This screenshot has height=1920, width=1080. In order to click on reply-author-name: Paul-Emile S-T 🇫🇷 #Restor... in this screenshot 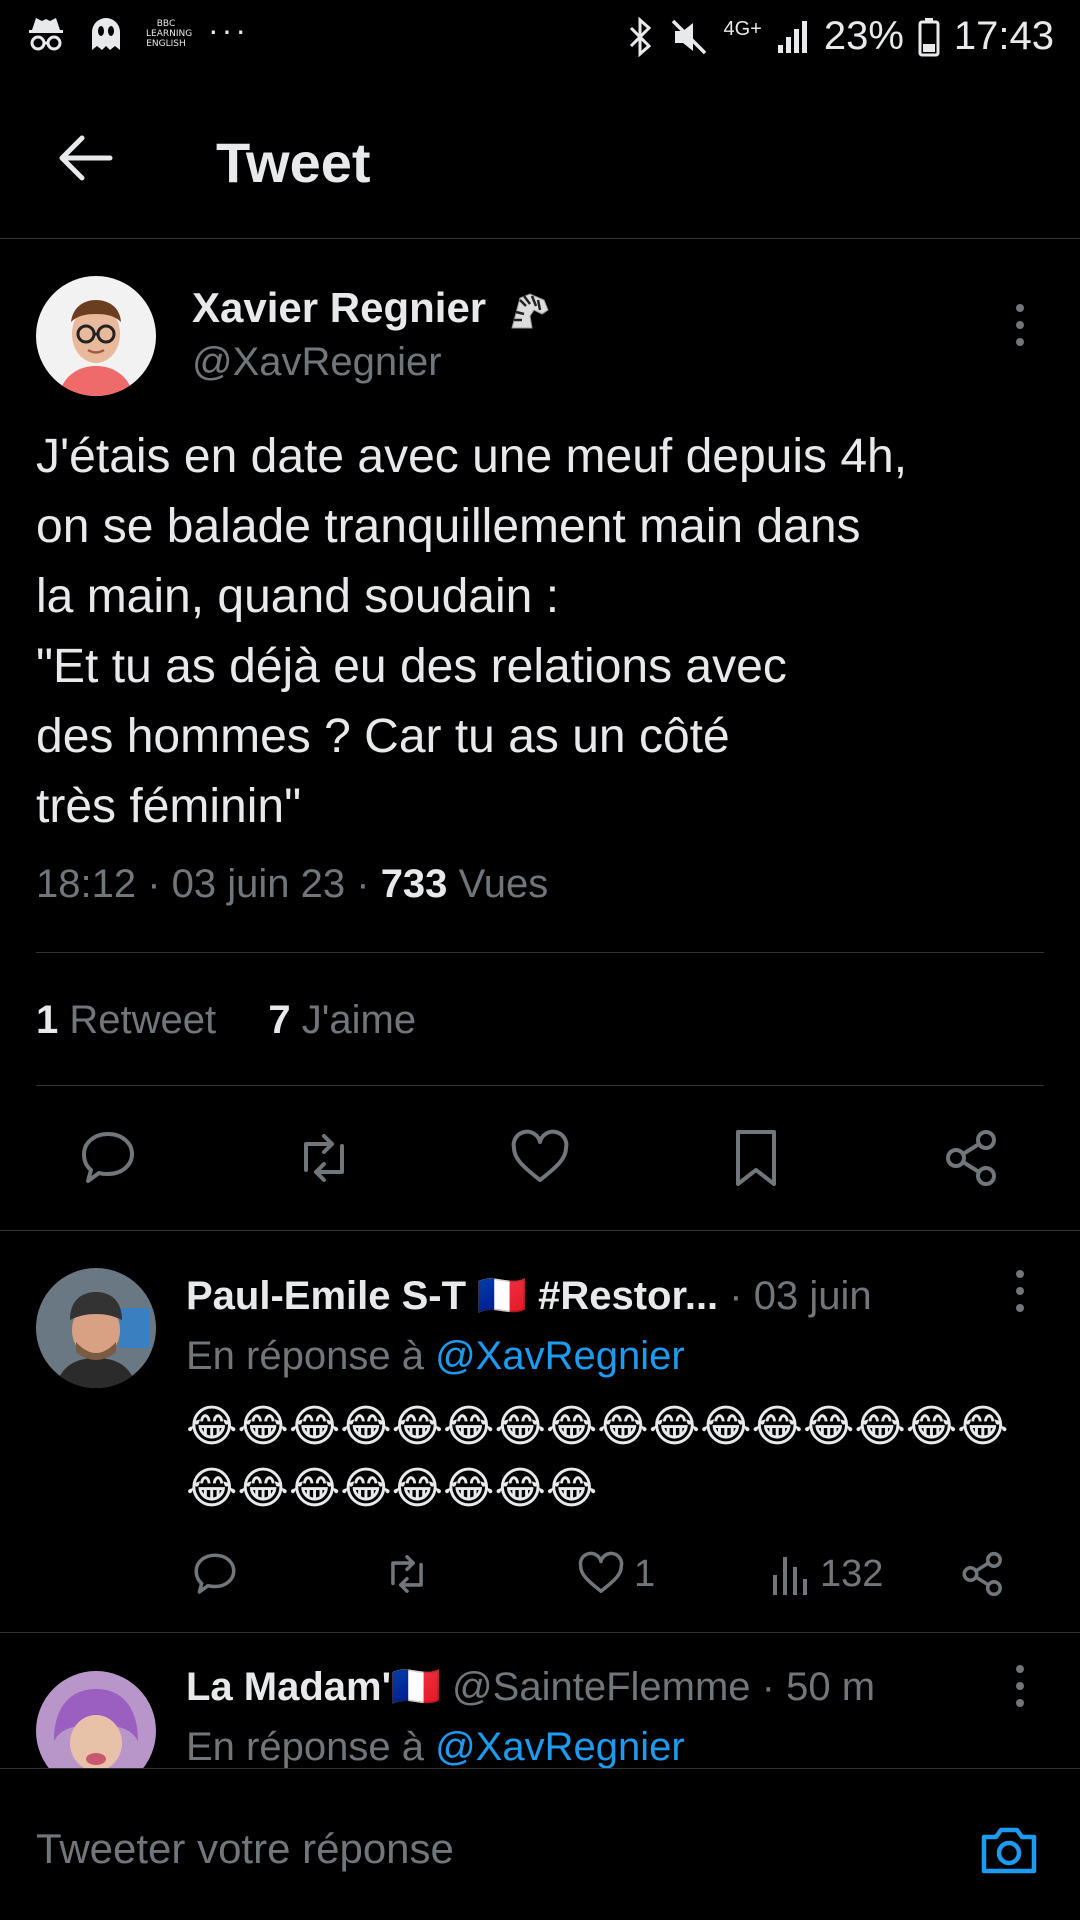, I will do `click(452, 1296)`.